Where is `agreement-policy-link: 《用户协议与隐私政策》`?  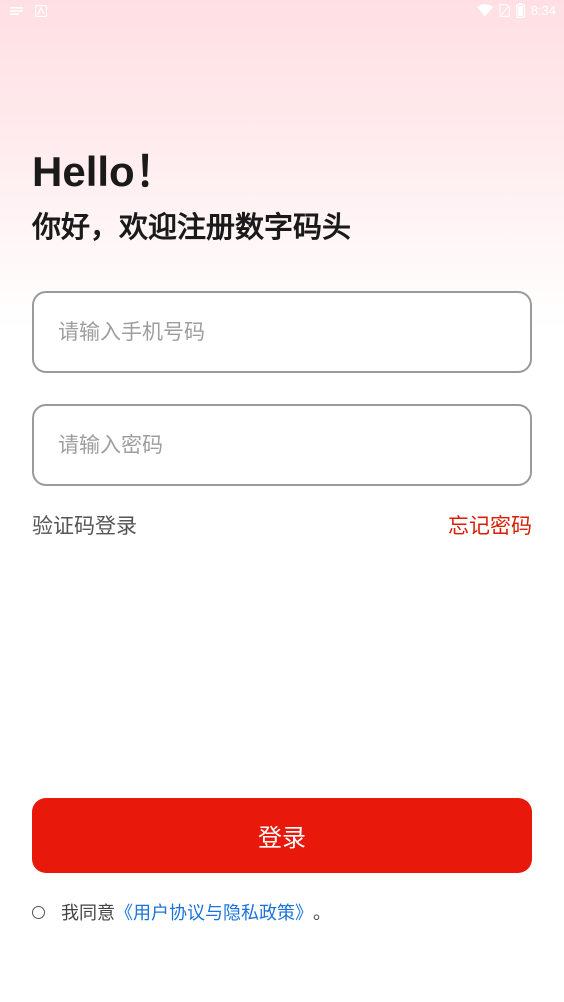 agreement-policy-link: 《用户协议与隐私政策》 is located at coordinates (214, 912).